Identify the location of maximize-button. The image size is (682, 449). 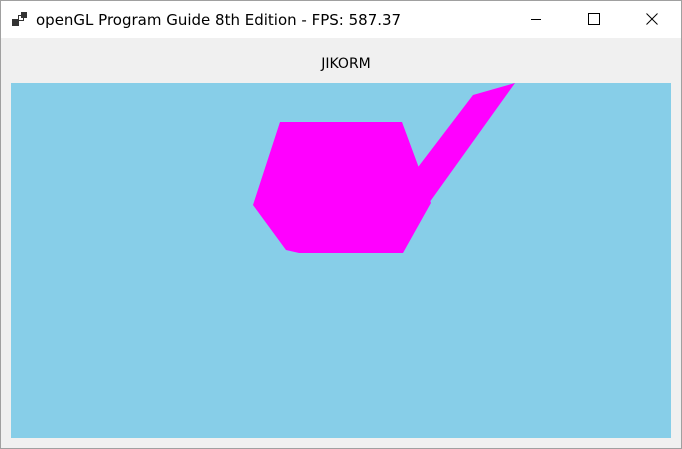
(594, 19).